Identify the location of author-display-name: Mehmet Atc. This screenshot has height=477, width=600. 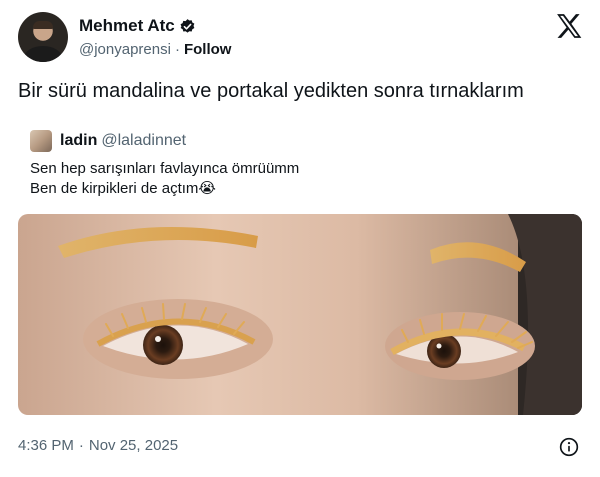
(127, 26).